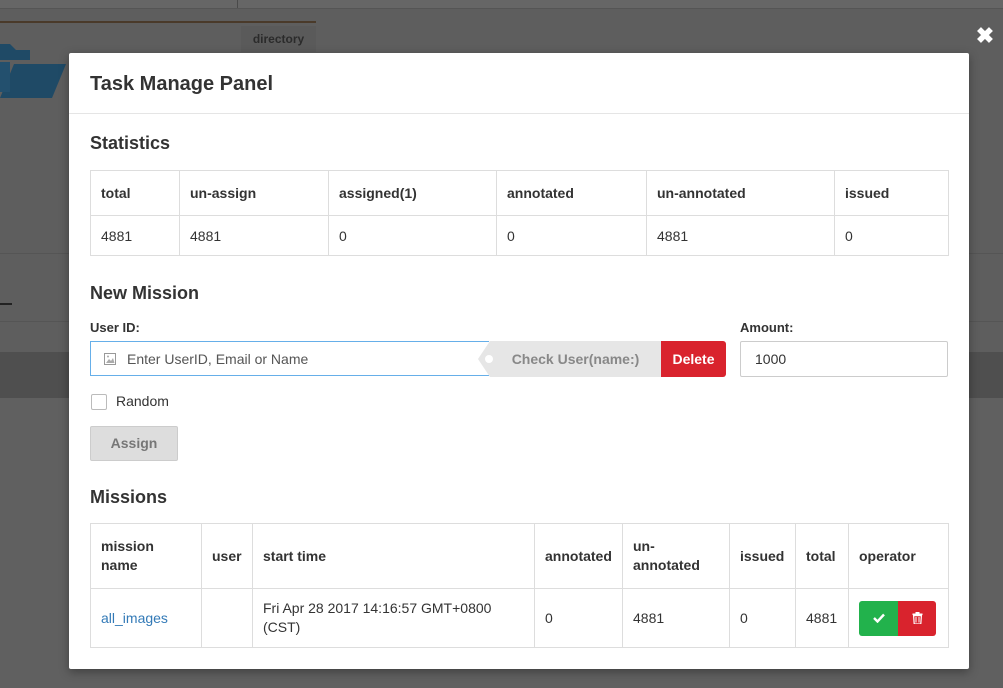 The image size is (1003, 688). I want to click on assign-button: Assign, so click(134, 443).